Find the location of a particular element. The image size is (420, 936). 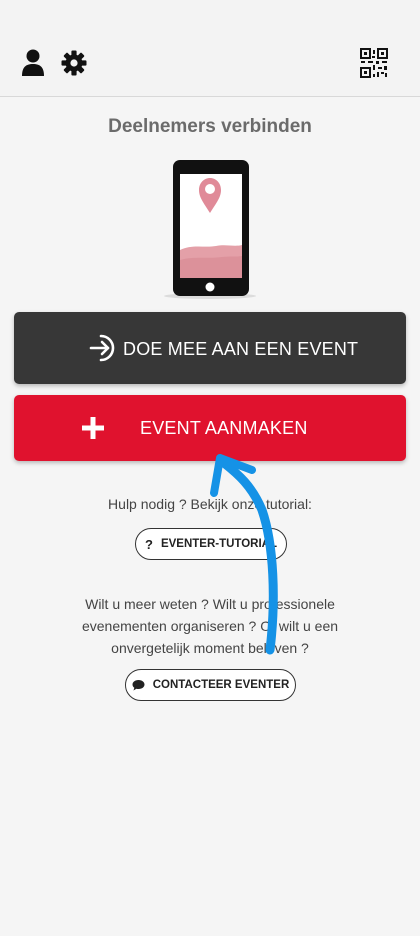

top-bar is located at coordinates (210, 48).